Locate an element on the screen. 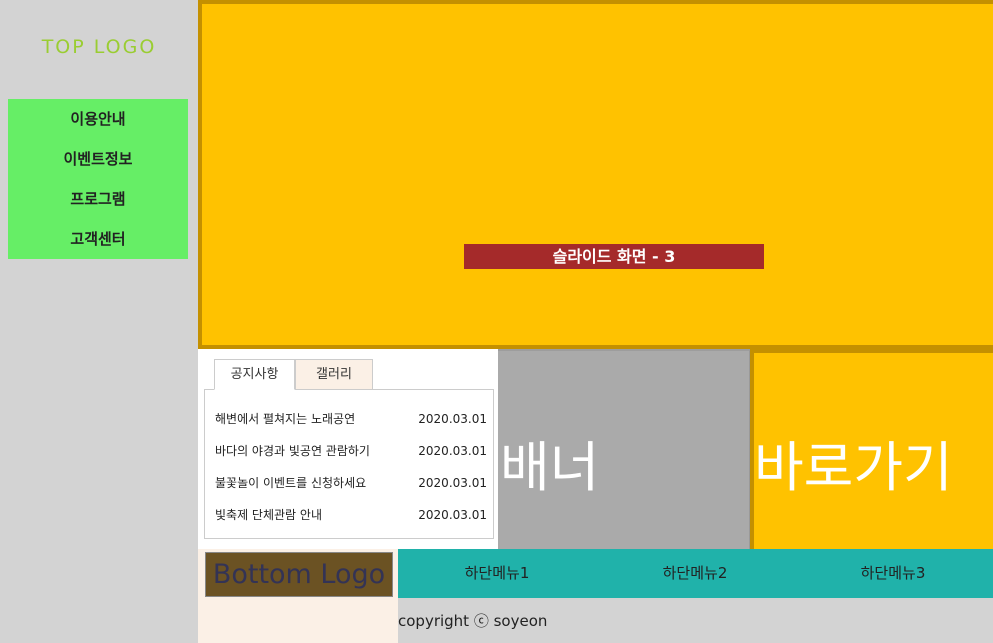 Image resolution: width=993 pixels, height=643 pixels. footer-menu-item-3: 하단메뉴3 is located at coordinates (893, 573).